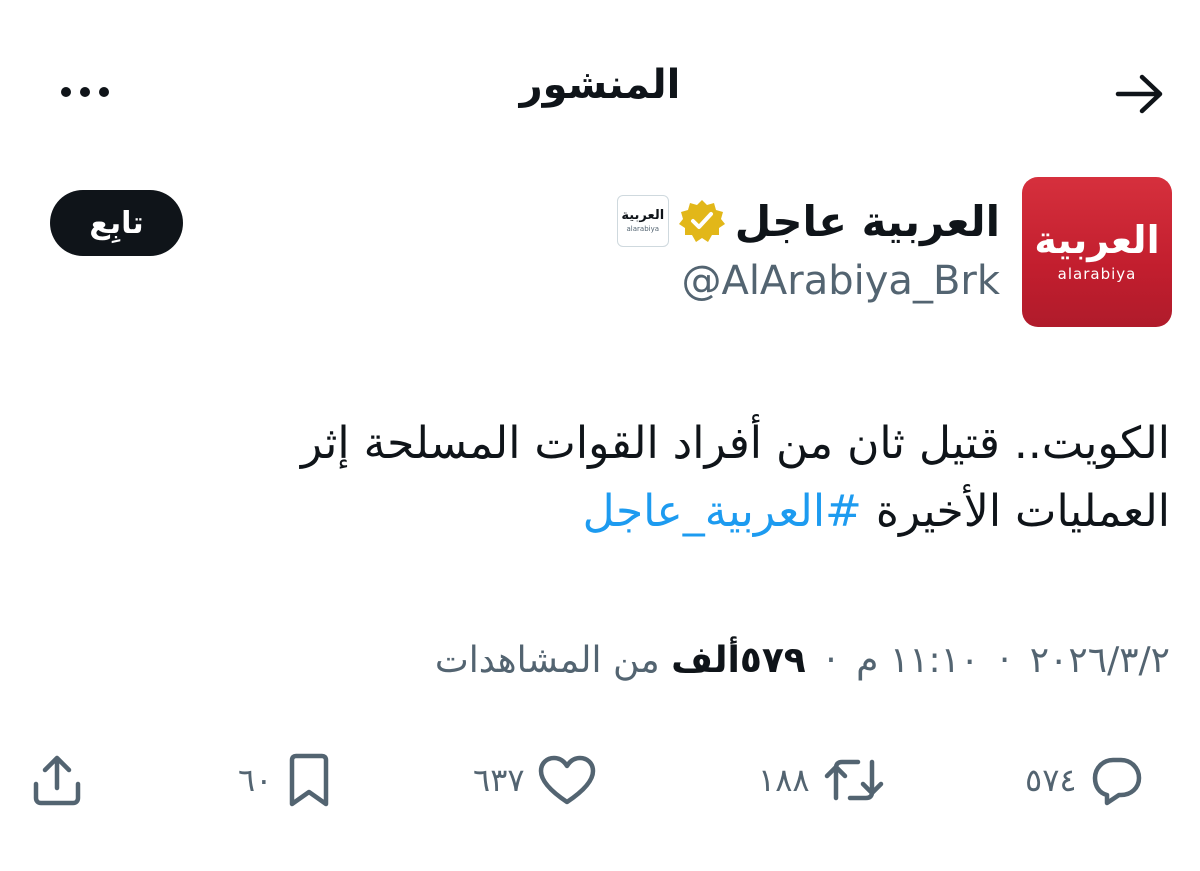 This screenshot has height=871, width=1200. Describe the element at coordinates (1116, 781) in the screenshot. I see `reply-icon` at that location.